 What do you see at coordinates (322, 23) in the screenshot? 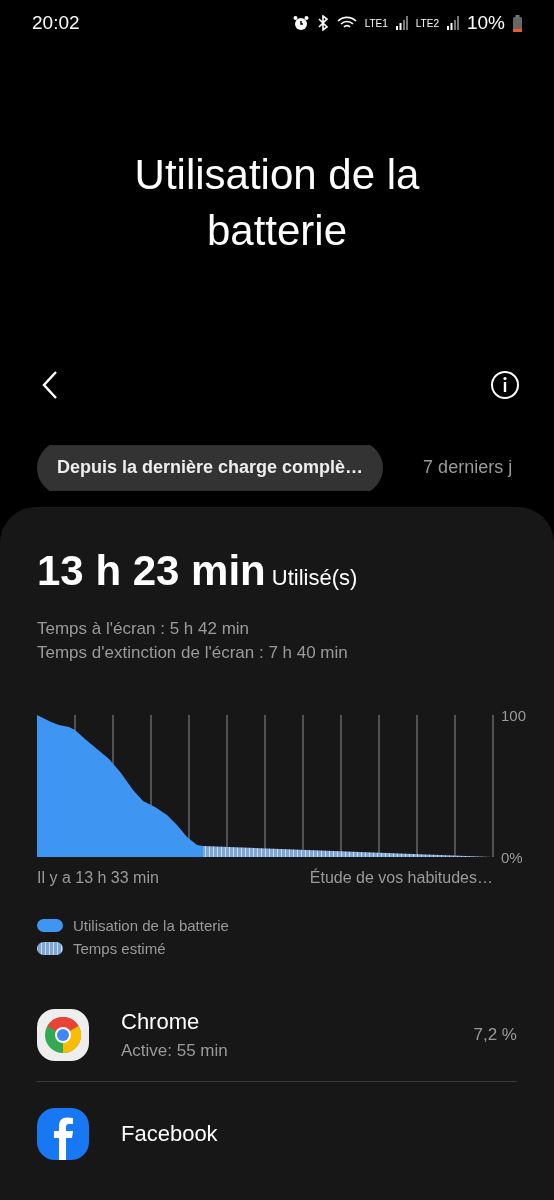
I see `bluetooth-icon` at bounding box center [322, 23].